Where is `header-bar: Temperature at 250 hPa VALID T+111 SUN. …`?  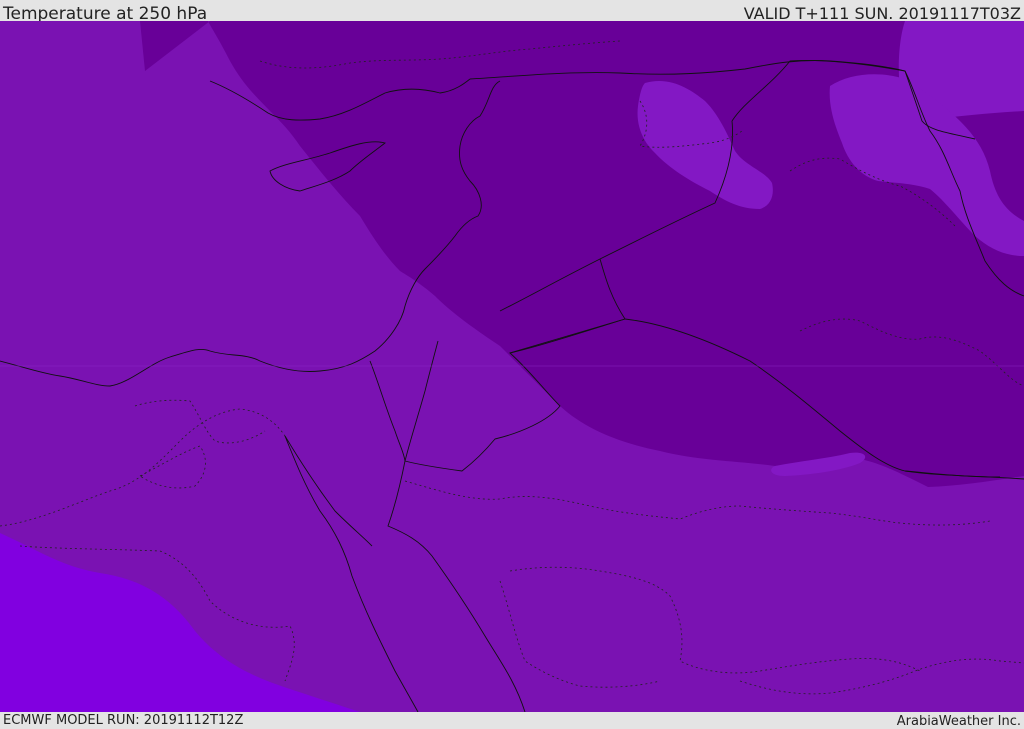 header-bar: Temperature at 250 hPa VALID T+111 SUN. … is located at coordinates (512, 12).